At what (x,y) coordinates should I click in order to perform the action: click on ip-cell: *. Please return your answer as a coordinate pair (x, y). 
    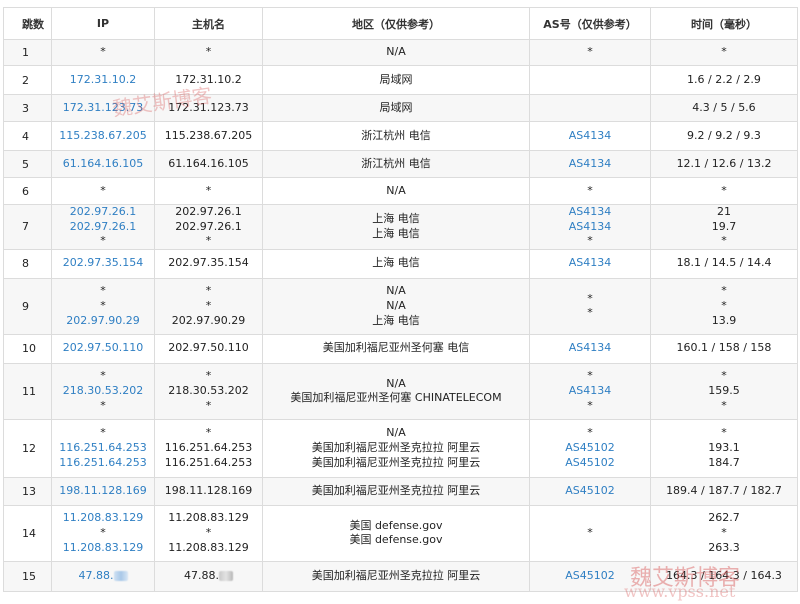
    Looking at the image, I should click on (103, 52).